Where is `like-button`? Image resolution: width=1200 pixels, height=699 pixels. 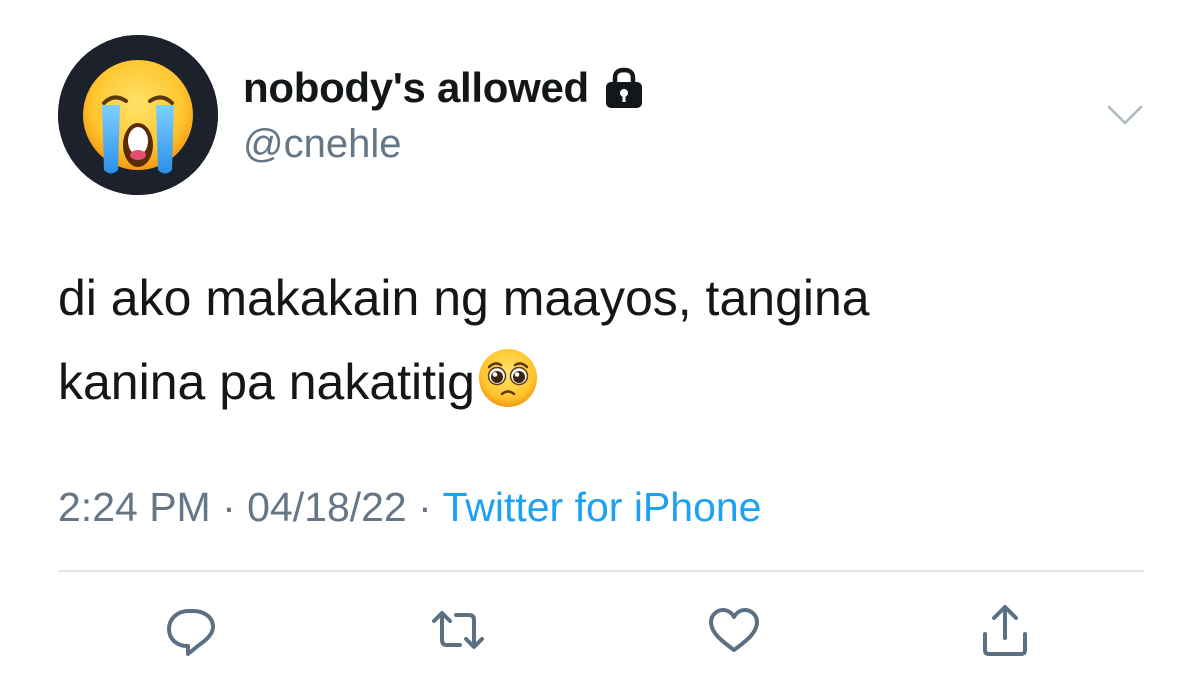
like-button is located at coordinates (734, 630).